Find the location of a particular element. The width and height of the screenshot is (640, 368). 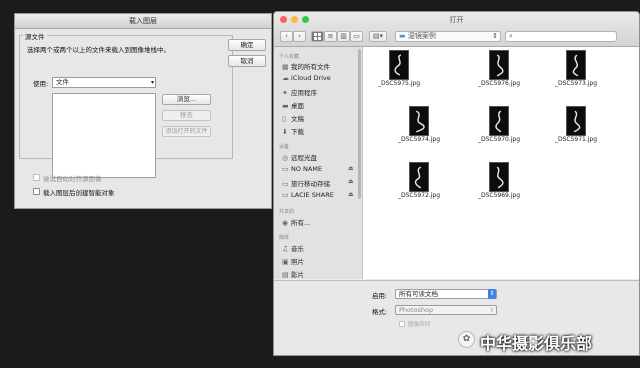

remove-button: 移去 is located at coordinates (186, 115).